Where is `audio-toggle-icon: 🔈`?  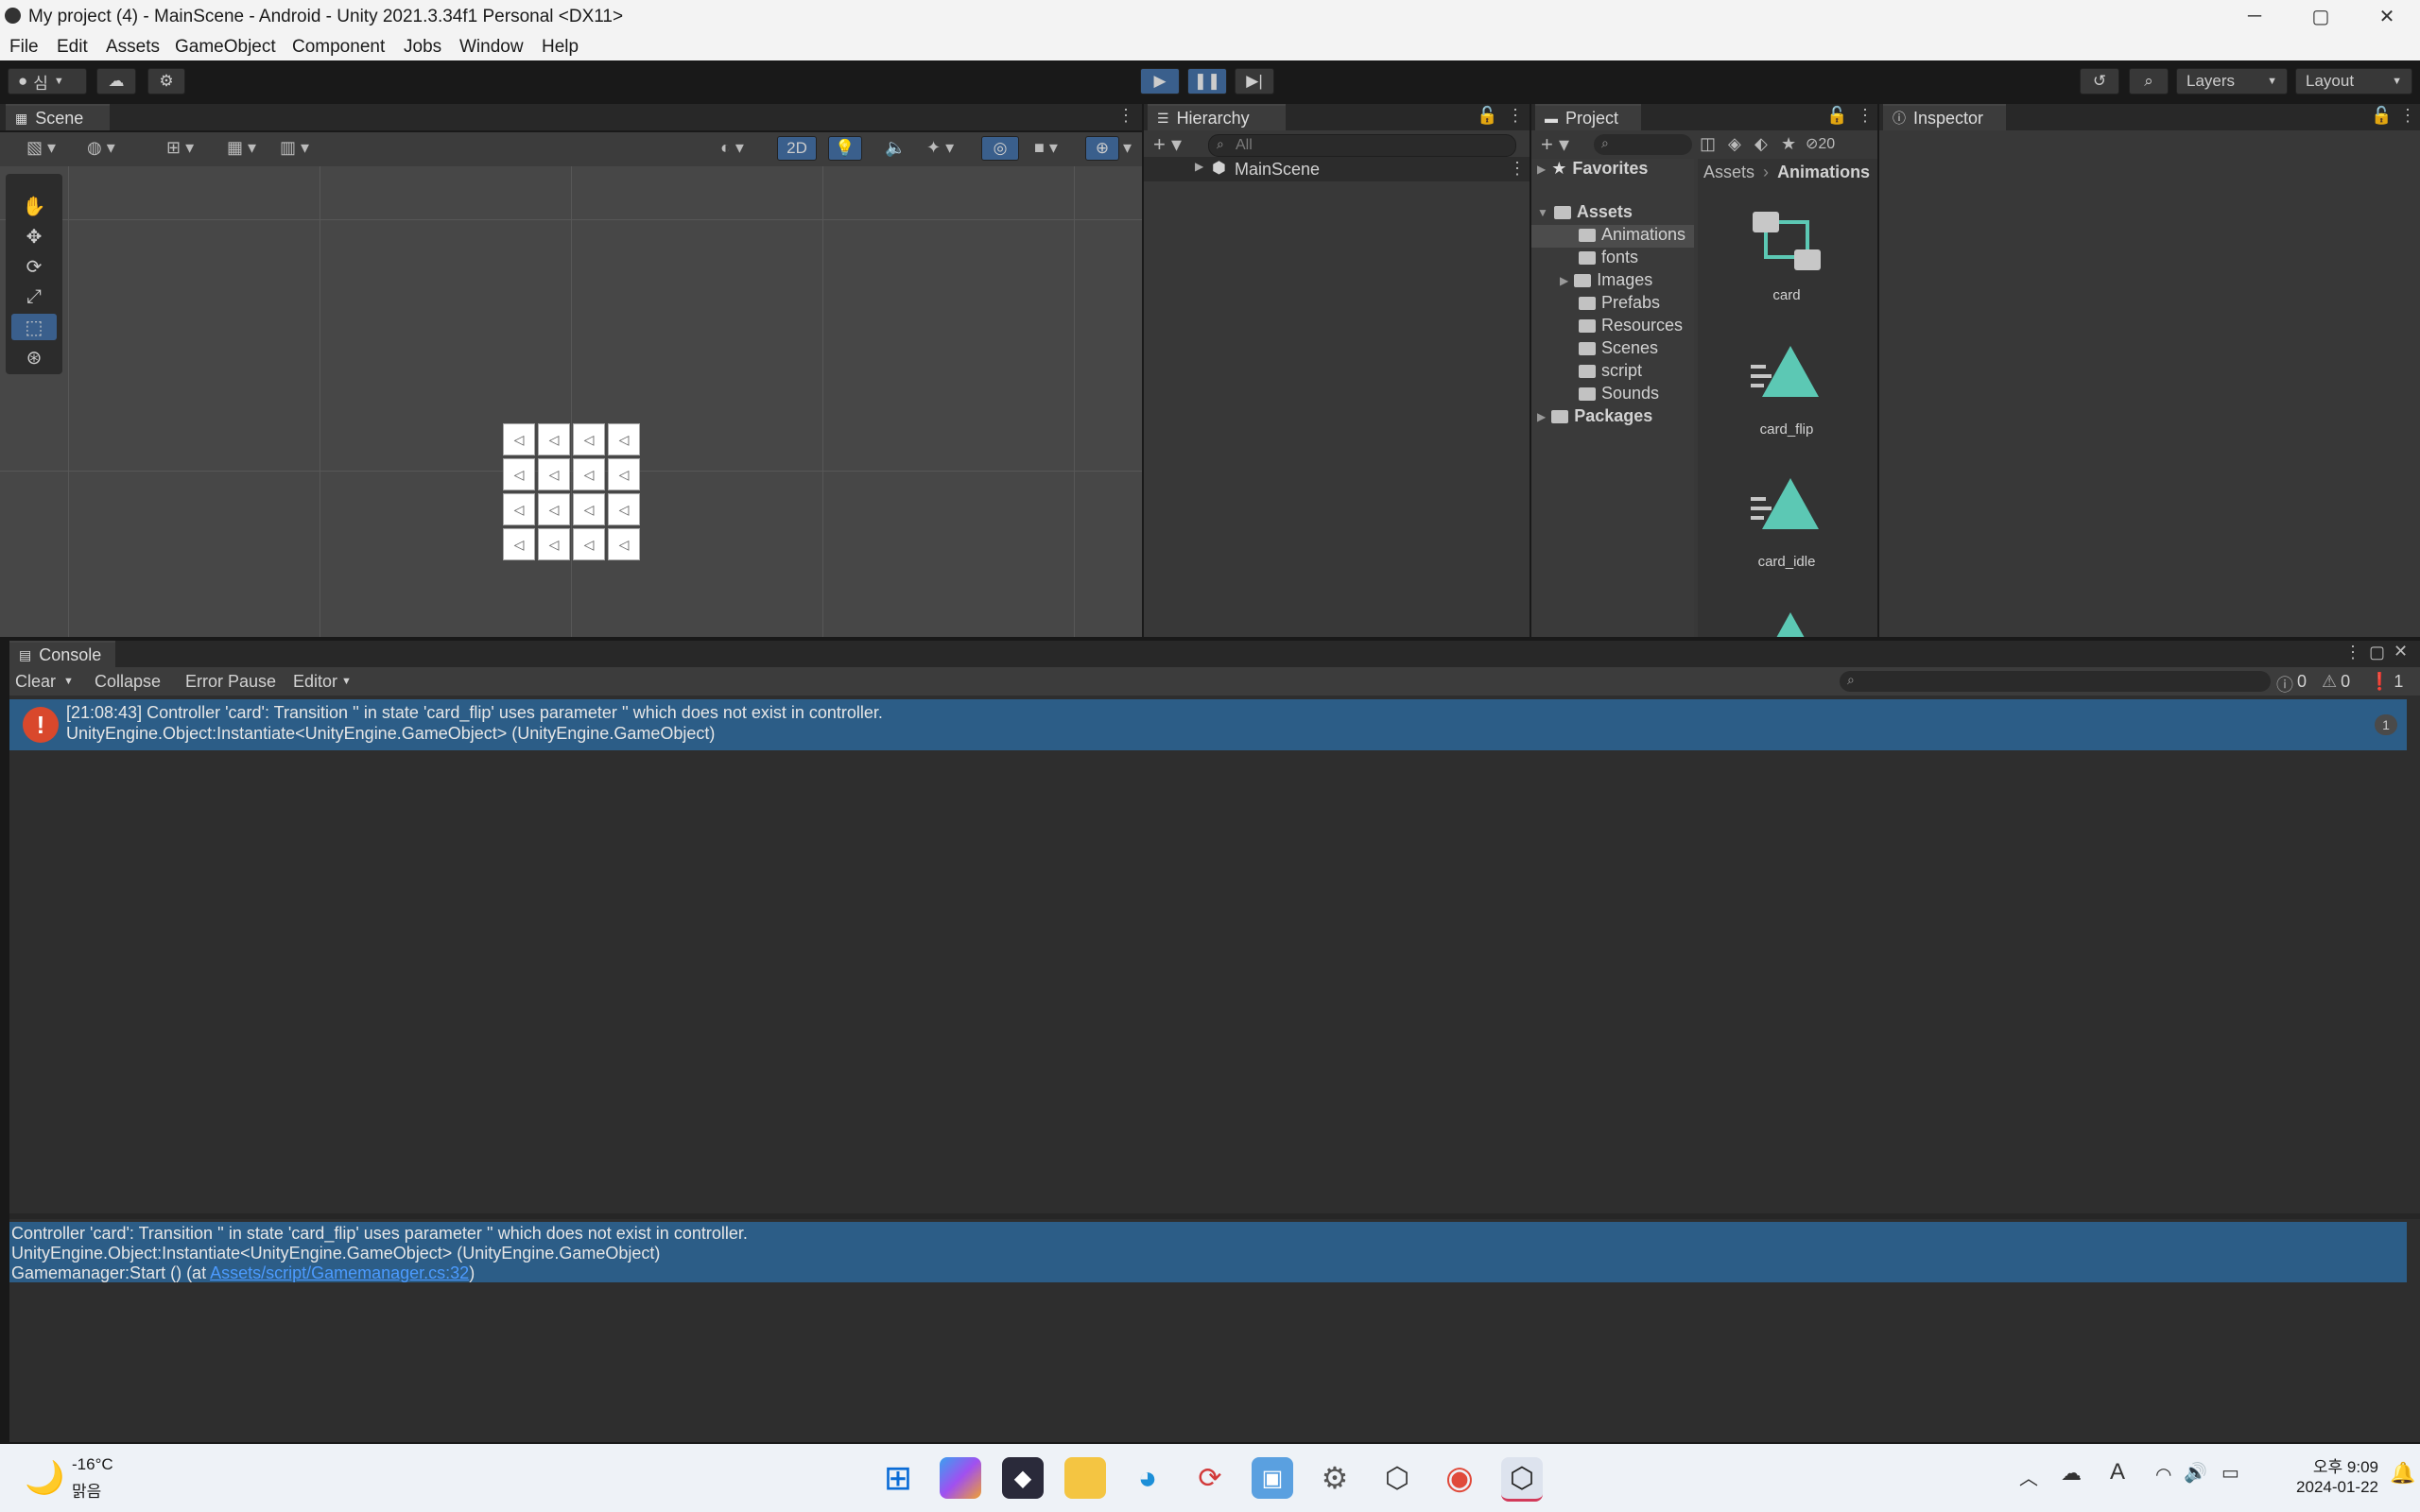 audio-toggle-icon: 🔈 is located at coordinates (895, 148).